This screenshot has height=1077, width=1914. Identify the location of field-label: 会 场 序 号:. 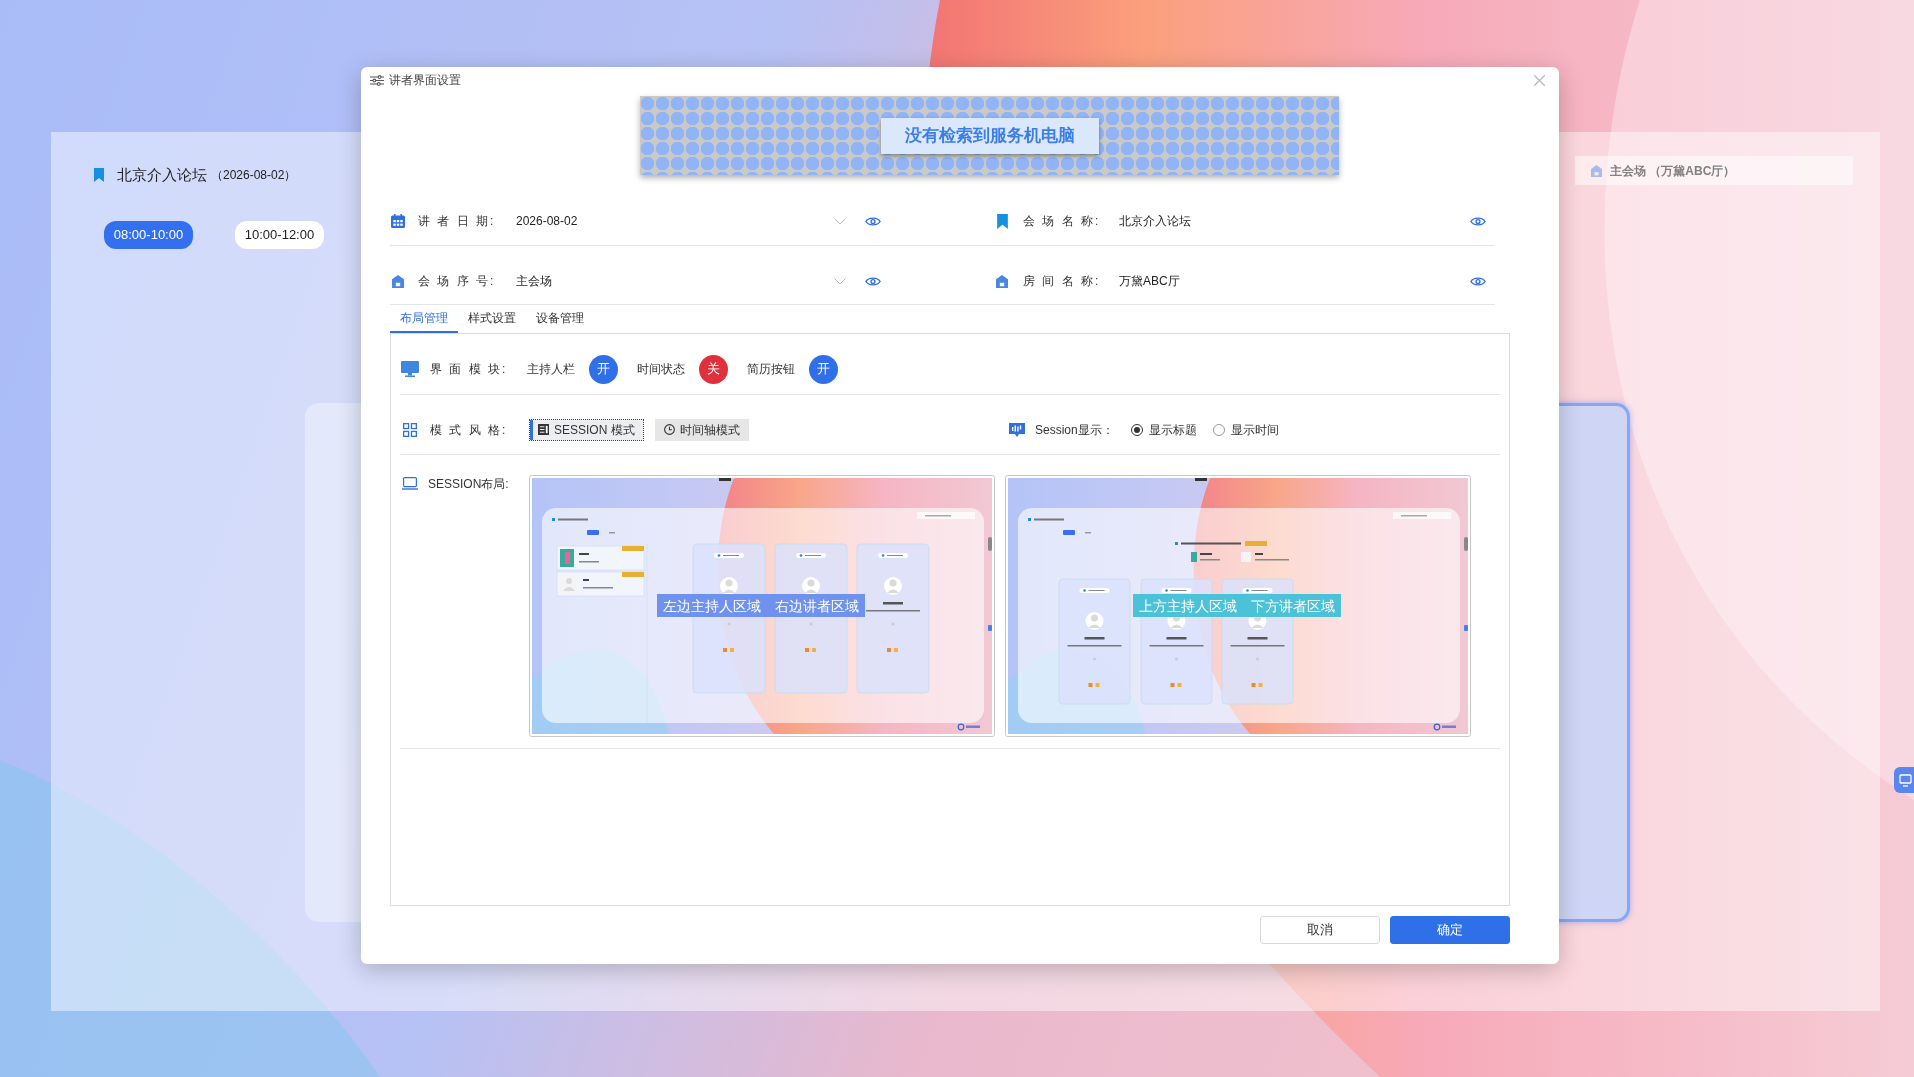
(457, 281).